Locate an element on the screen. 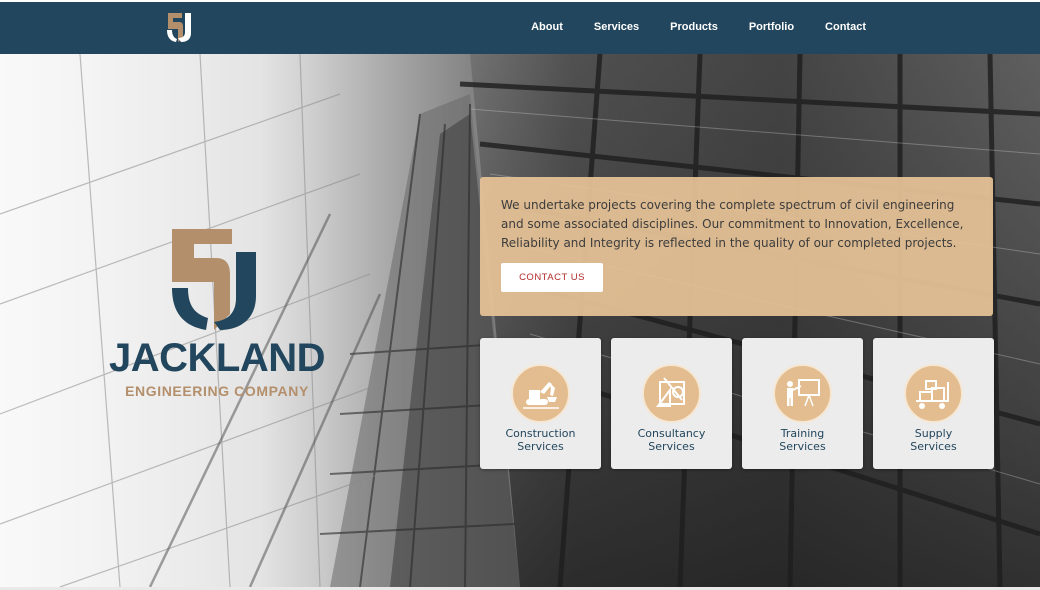 The image size is (1040, 590). service-card-training: Training Services is located at coordinates (802, 403).